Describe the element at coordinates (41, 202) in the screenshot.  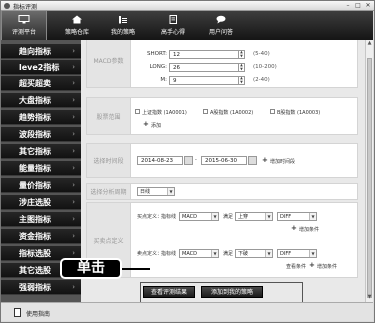
I see `sidebar-item: 涉庄选股 ›` at that location.